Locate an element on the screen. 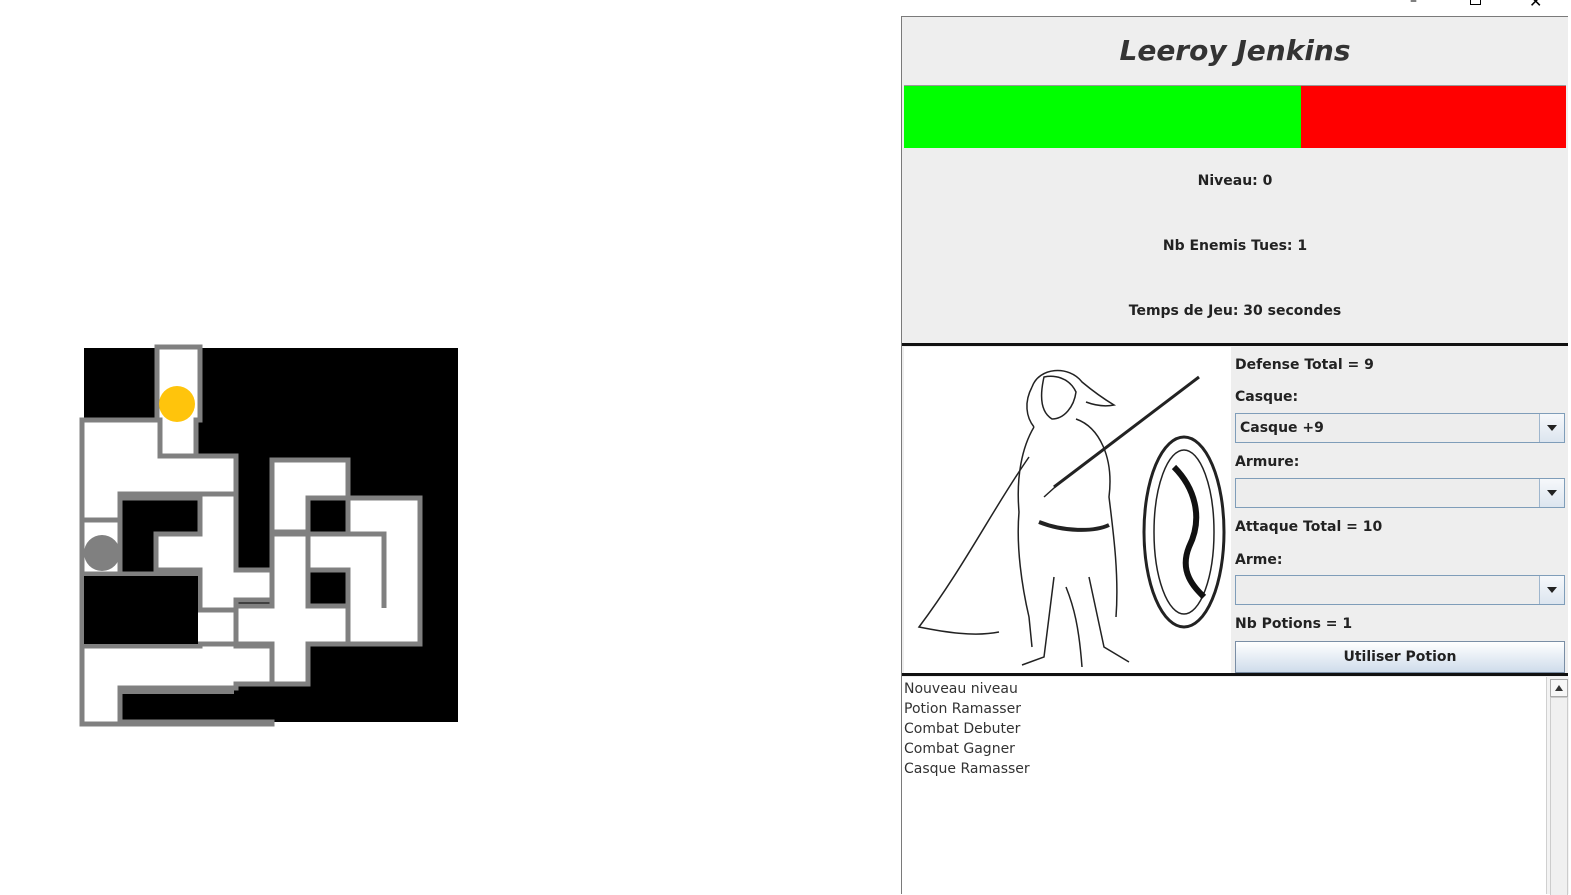 The height and width of the screenshot is (895, 1571). minimize-button: – is located at coordinates (1413, 4).